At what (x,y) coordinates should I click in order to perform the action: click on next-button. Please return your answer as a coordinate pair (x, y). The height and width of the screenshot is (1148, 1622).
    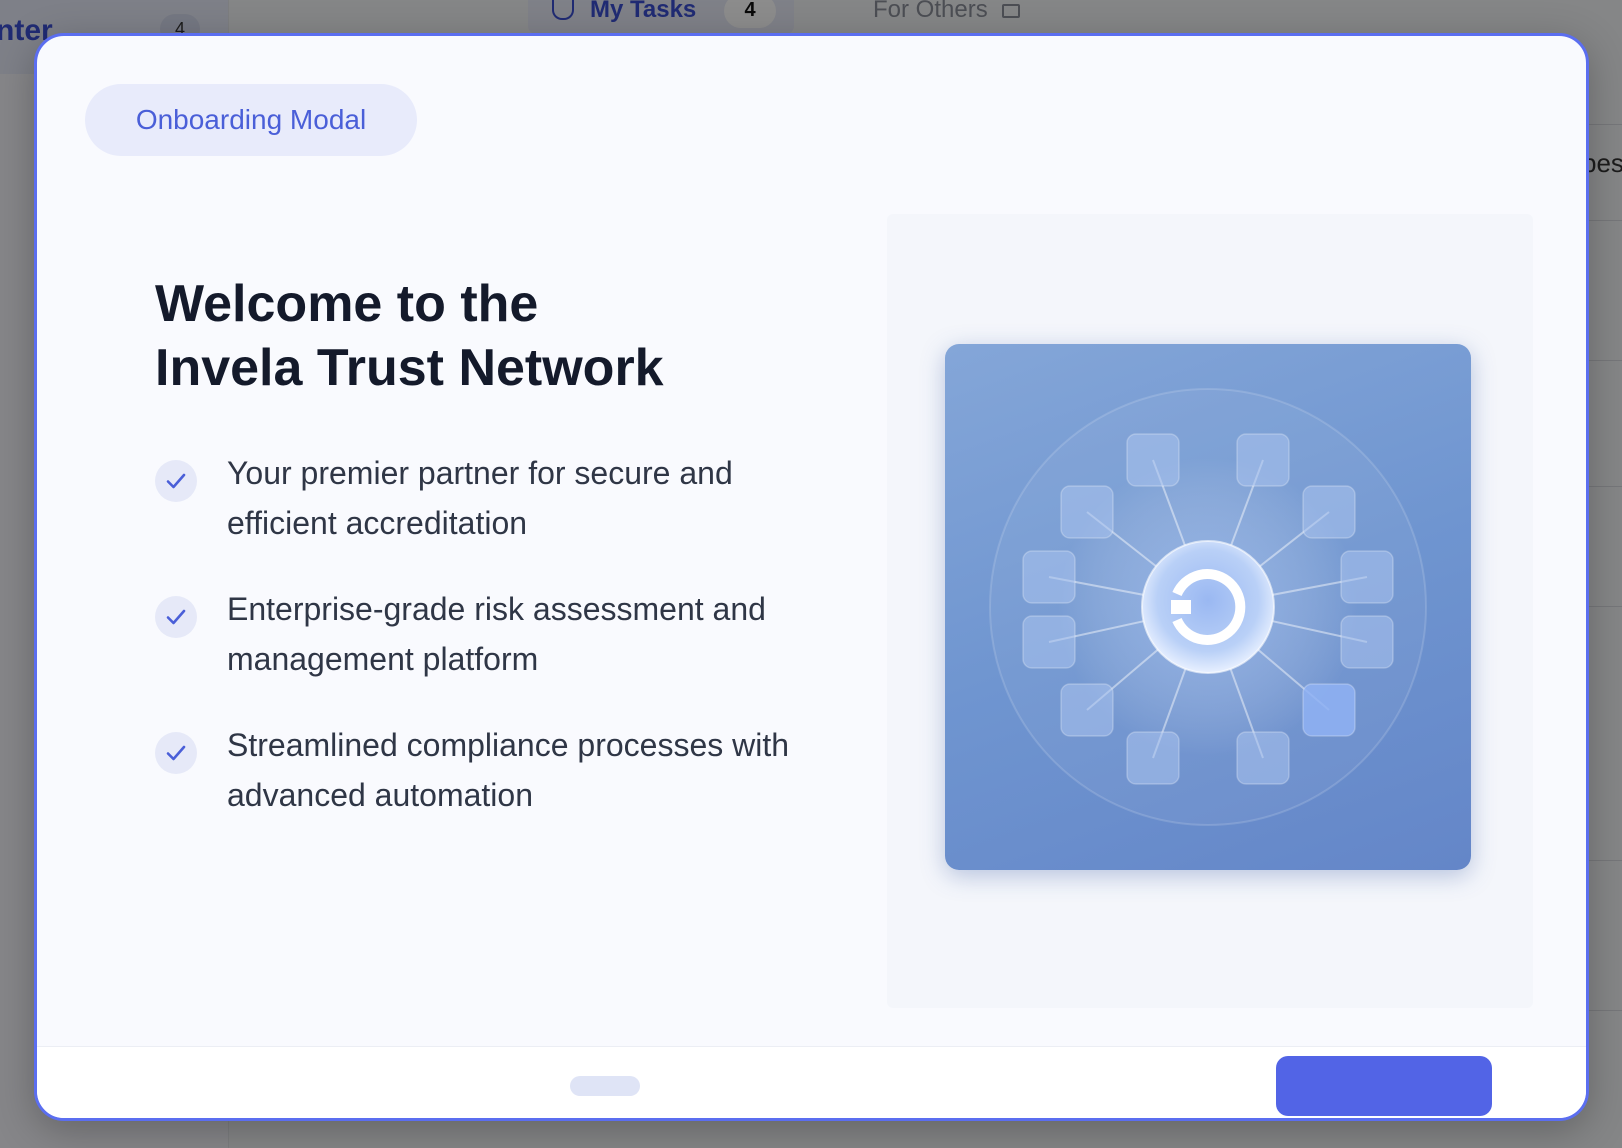
    Looking at the image, I should click on (1384, 1086).